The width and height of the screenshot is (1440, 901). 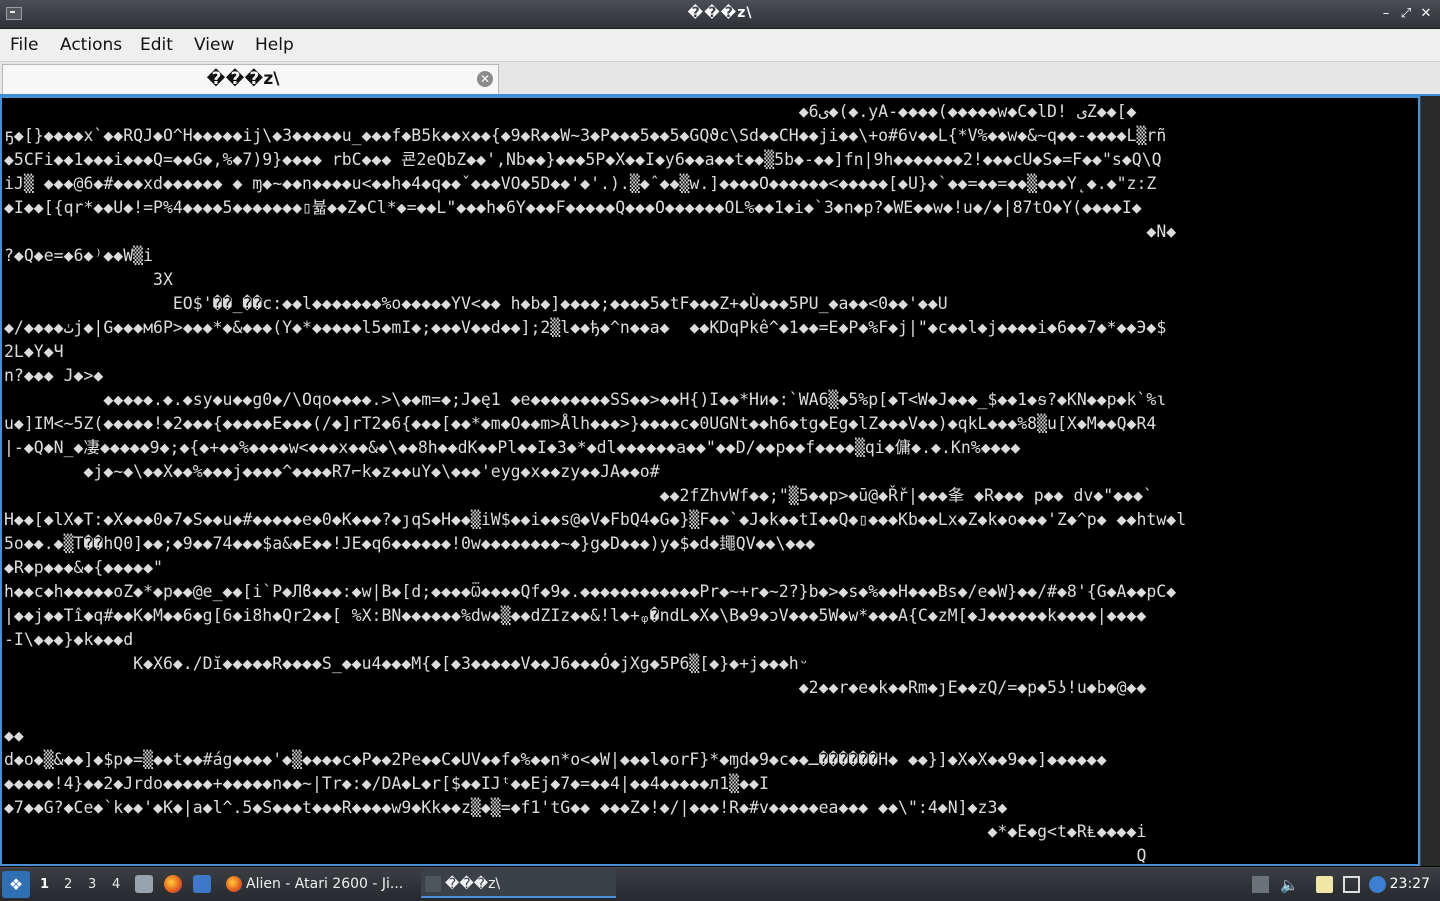 I want to click on workspace-4: 4, so click(x=116, y=884).